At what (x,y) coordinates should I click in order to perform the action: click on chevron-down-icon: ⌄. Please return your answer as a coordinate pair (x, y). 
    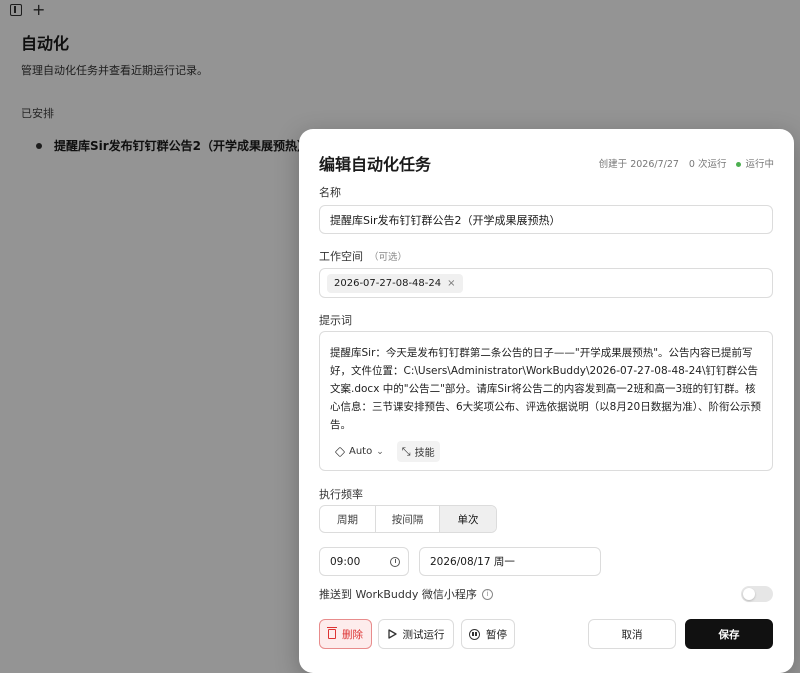
    Looking at the image, I should click on (380, 451).